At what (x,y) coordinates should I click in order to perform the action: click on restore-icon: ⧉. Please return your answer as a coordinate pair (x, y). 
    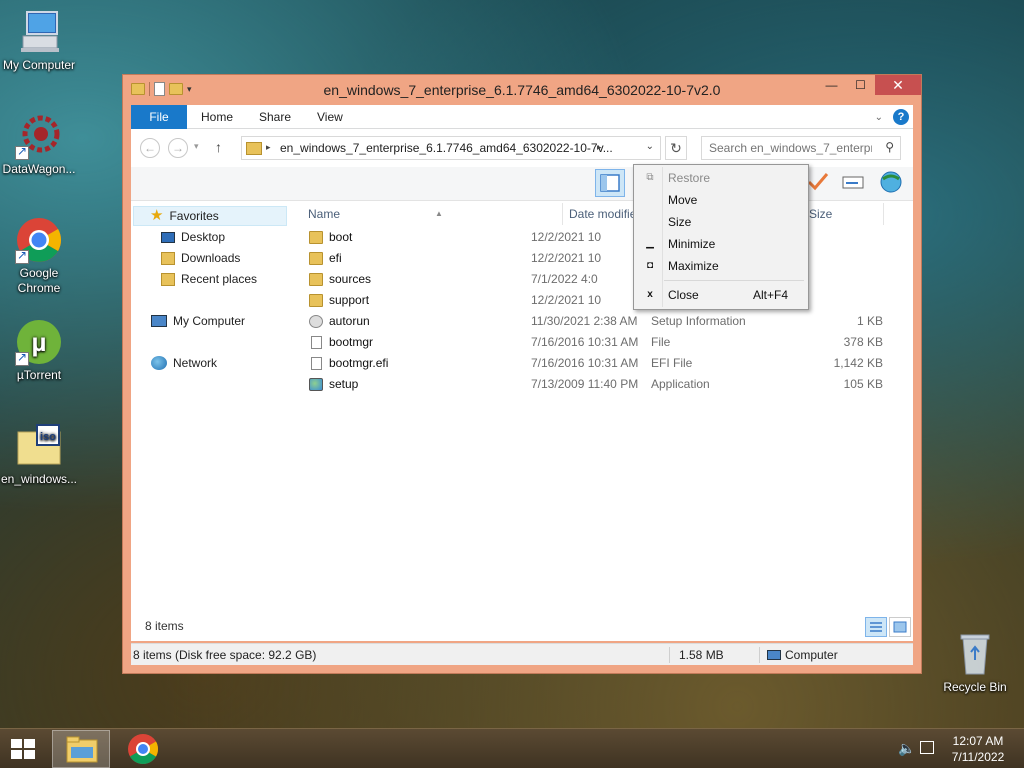
    Looking at the image, I should click on (650, 177).